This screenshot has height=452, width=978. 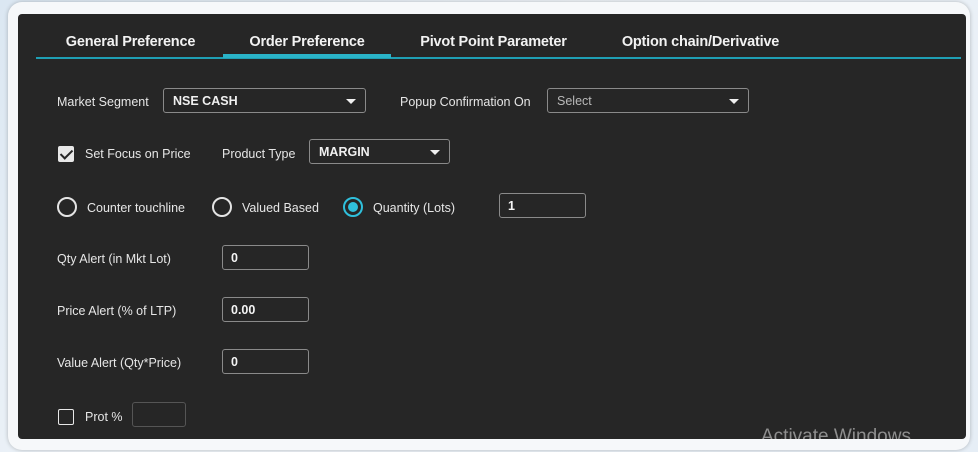 I want to click on valued-based-label: Valued Based, so click(x=280, y=208).